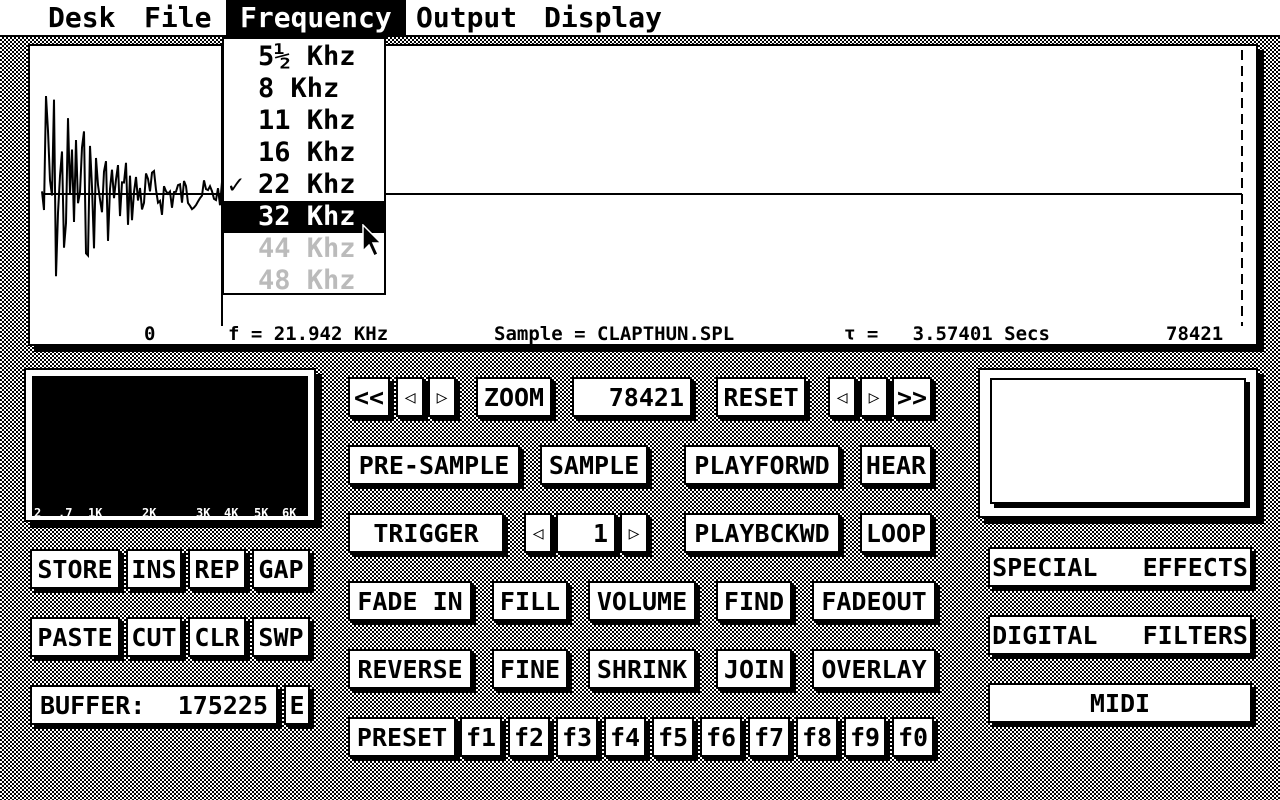  I want to click on freq-label: 32 Khz, so click(307, 216).